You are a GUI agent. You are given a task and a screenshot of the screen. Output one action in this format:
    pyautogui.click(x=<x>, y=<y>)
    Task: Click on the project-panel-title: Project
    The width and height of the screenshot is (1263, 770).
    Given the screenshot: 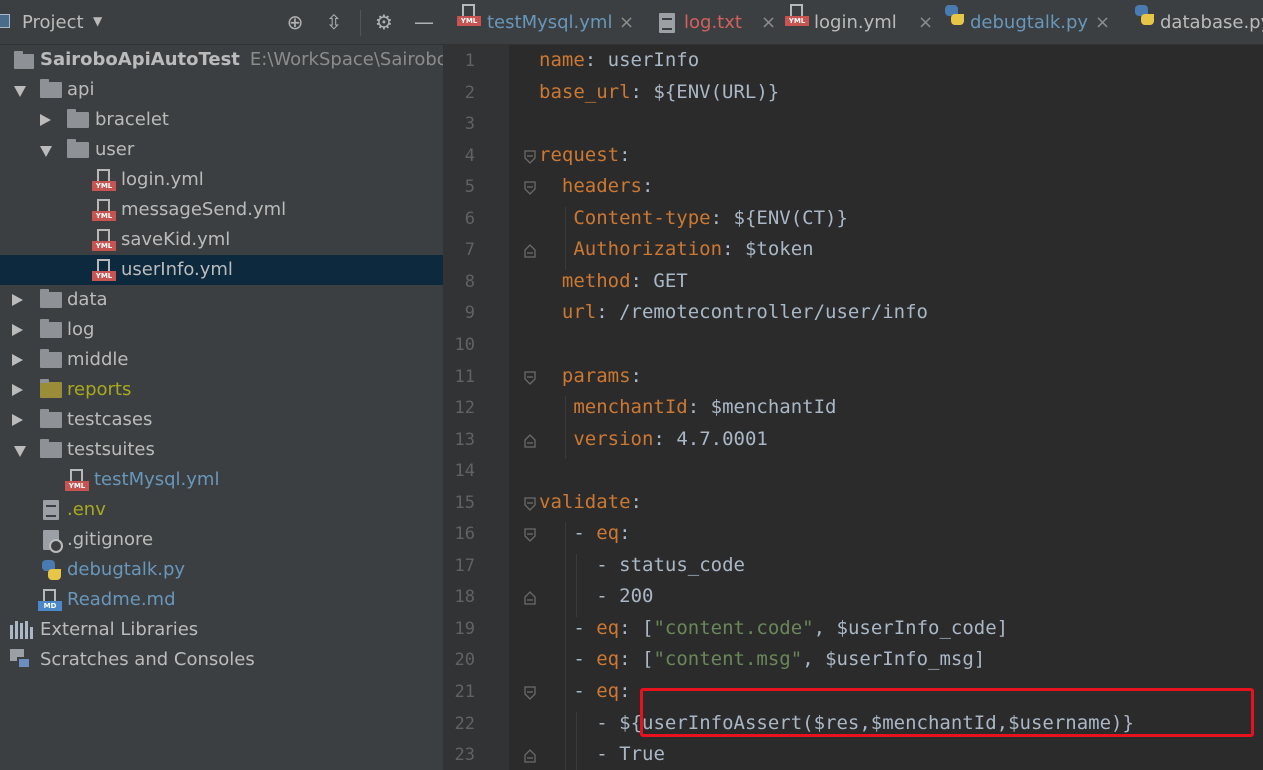 What is the action you would take?
    pyautogui.click(x=53, y=22)
    